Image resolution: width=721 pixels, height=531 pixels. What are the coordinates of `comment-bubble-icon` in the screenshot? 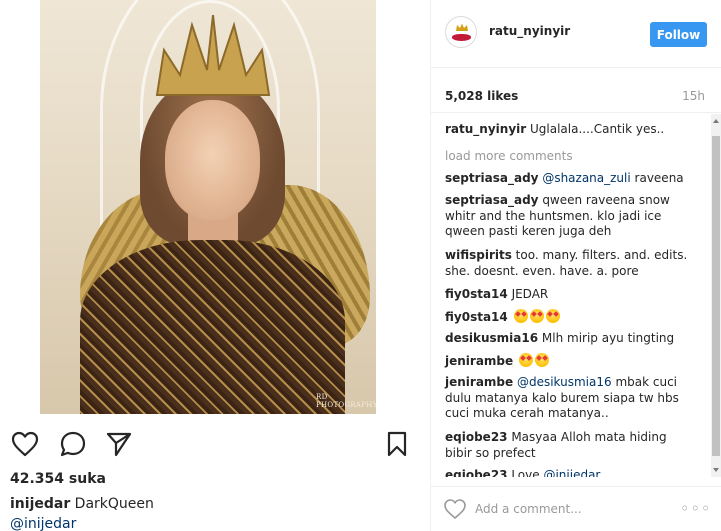 It's located at (73, 444).